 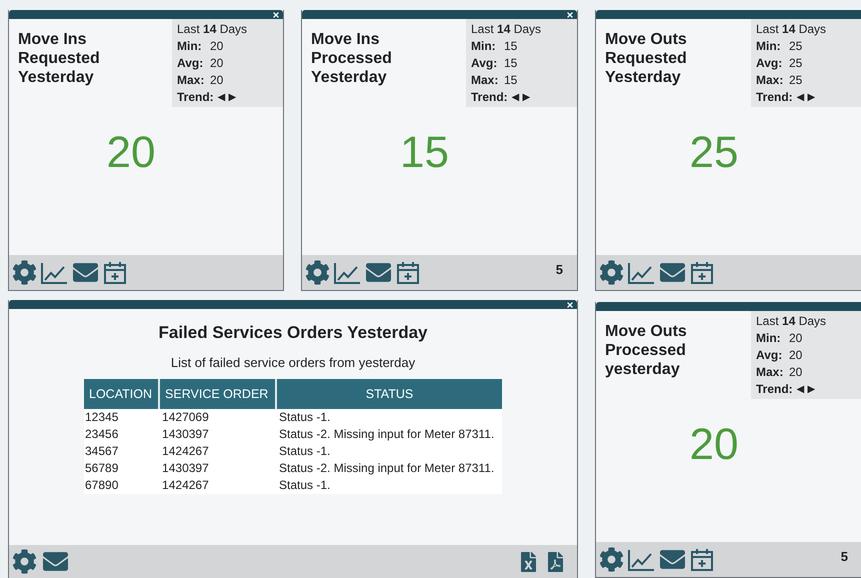 I want to click on widget-title: Move Outs Requested Yesterday, so click(x=646, y=59).